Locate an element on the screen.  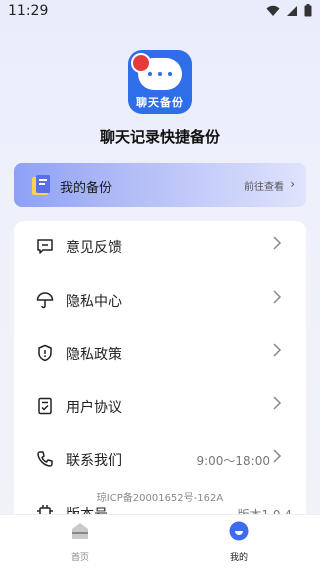
tab-label: 首页 is located at coordinates (79, 558).